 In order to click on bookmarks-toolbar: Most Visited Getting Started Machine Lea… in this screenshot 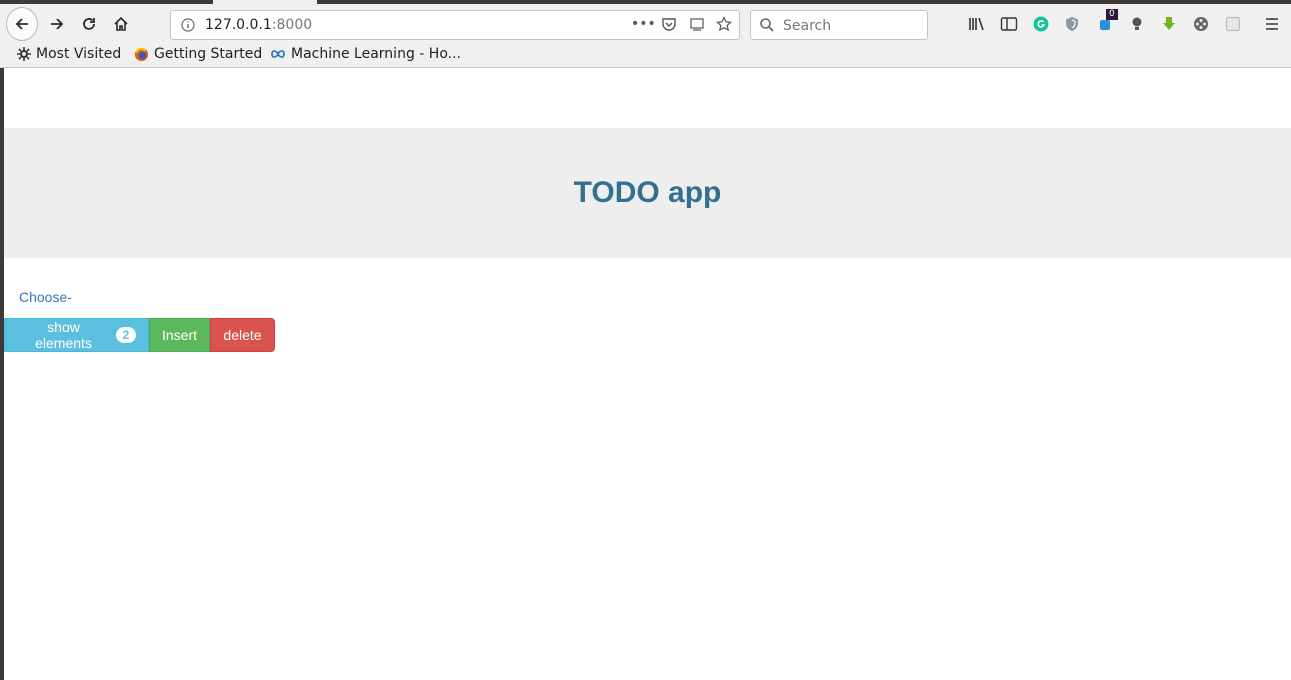, I will do `click(645, 56)`.